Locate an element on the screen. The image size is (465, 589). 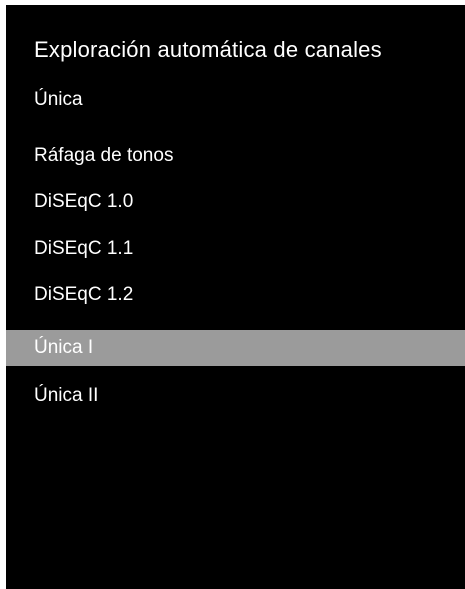
menu-title: Exploración automática de canales is located at coordinates (208, 49).